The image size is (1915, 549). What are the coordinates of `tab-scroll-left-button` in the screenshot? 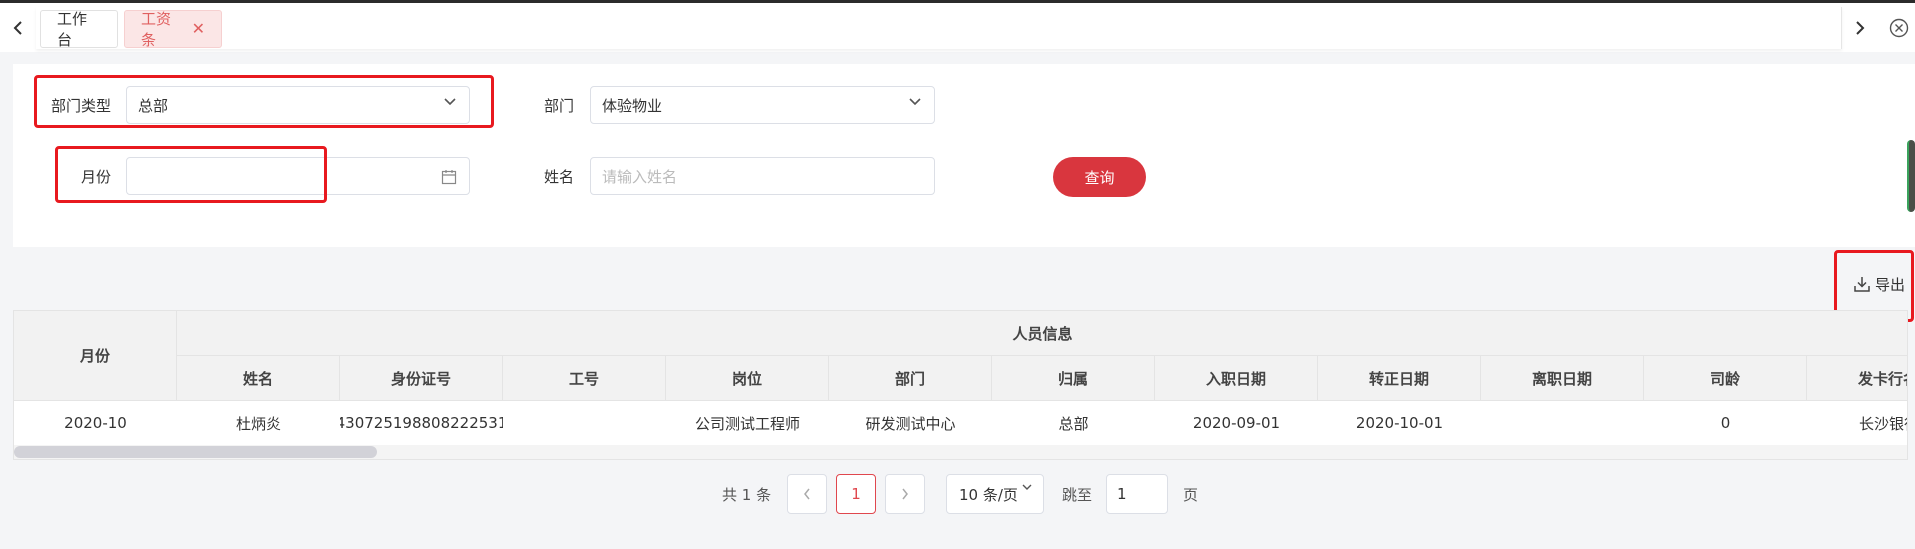 It's located at (18, 27).